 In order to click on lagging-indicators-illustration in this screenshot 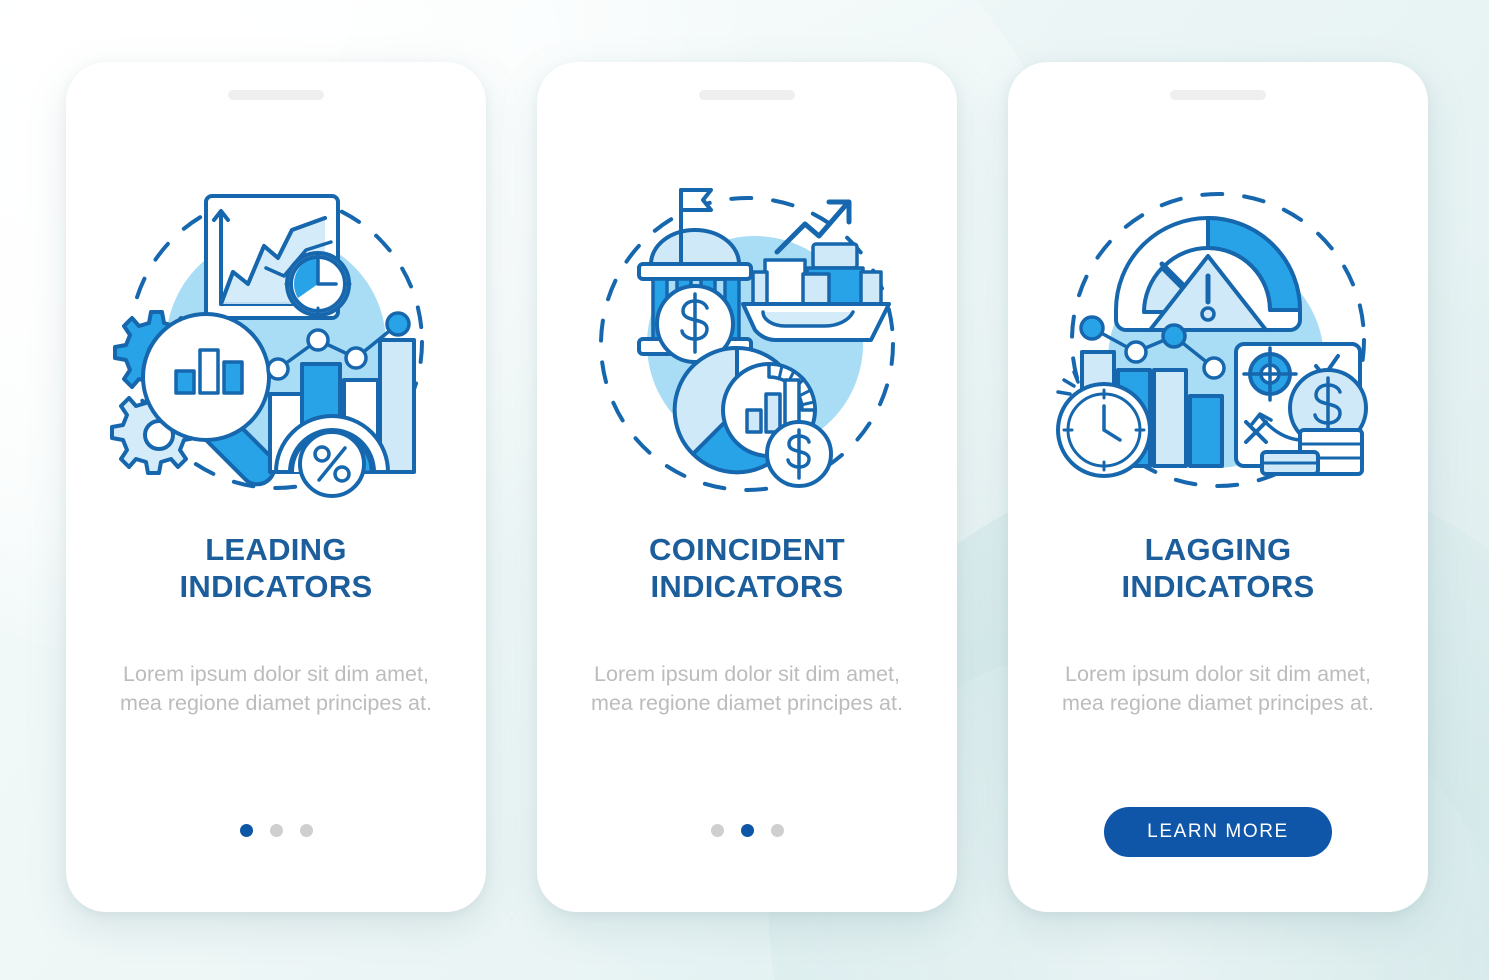, I will do `click(1218, 342)`.